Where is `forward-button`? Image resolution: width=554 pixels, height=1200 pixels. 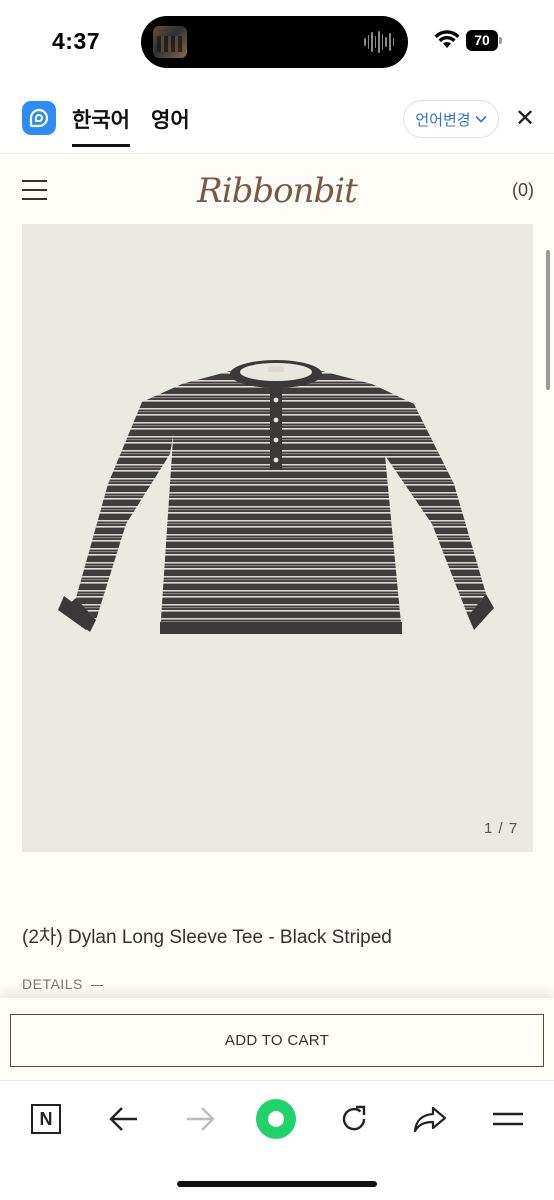
forward-button is located at coordinates (200, 1119).